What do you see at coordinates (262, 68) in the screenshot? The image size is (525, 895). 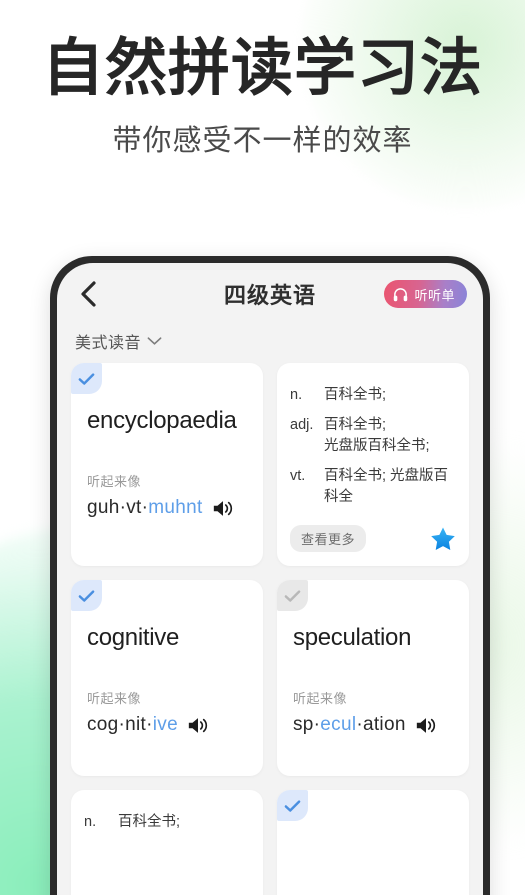 I see `page-title: 自然拼读学习法` at bounding box center [262, 68].